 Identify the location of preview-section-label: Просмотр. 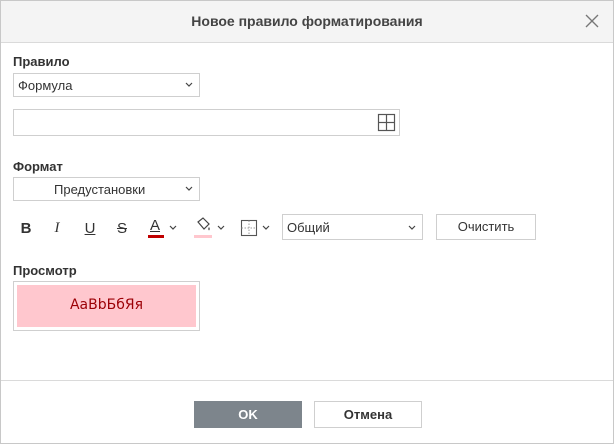
(45, 270).